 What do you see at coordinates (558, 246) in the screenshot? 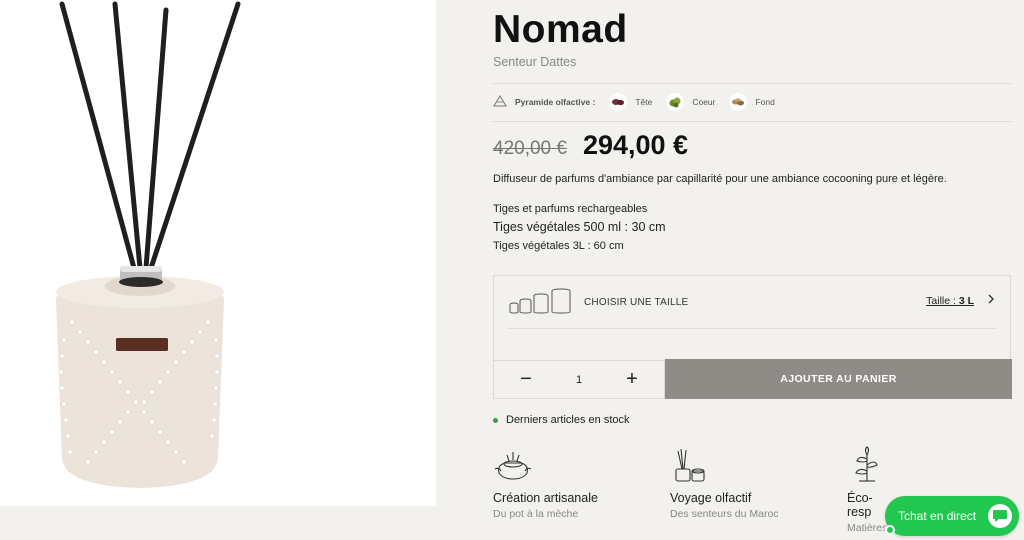
I see `spec-3l: Tiges végétales 3L : 60 cm` at bounding box center [558, 246].